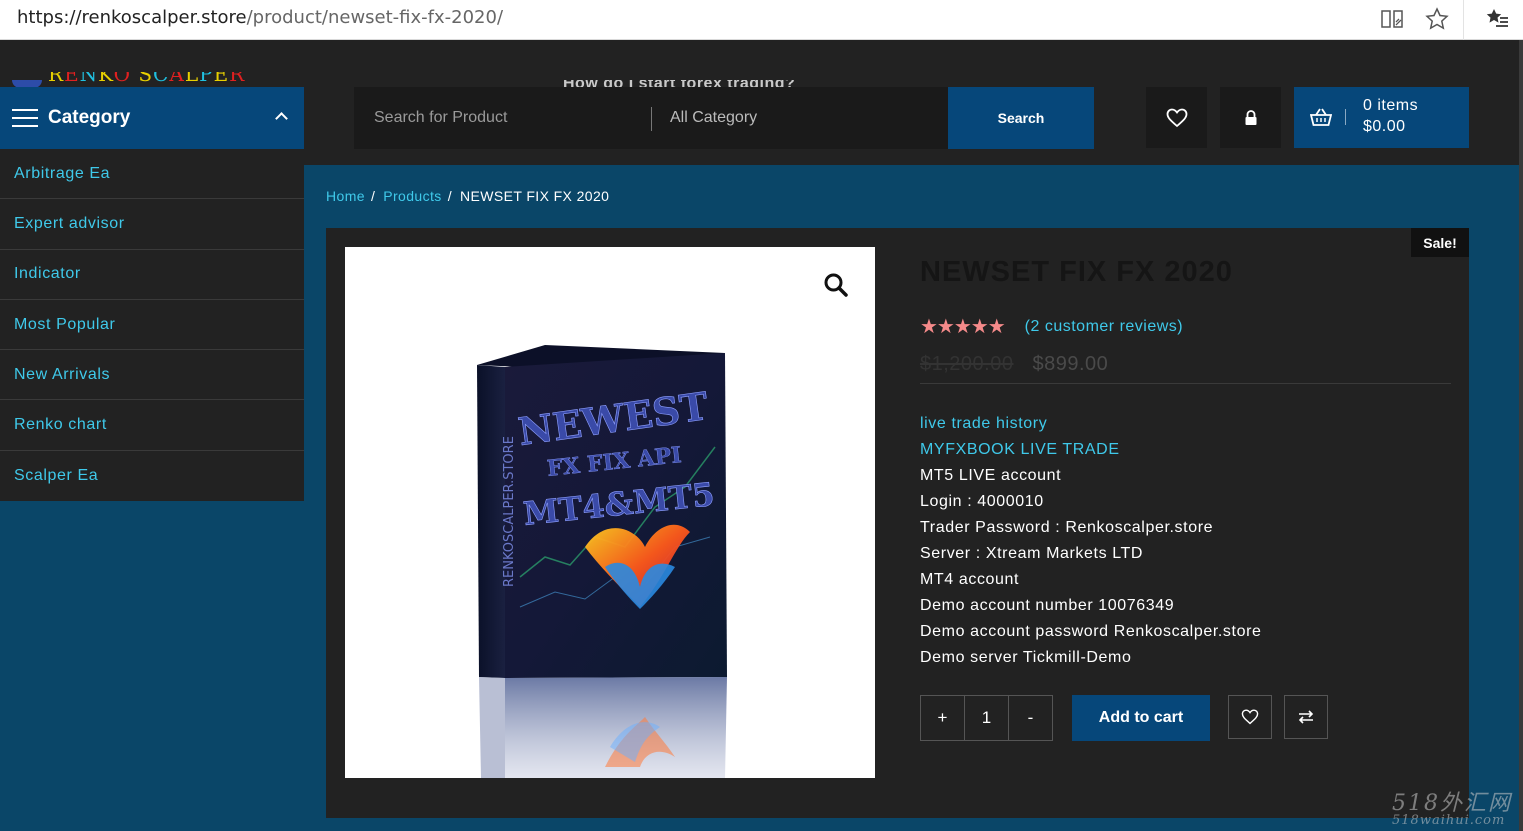  Describe the element at coordinates (1392, 19) in the screenshot. I see `reader-mode-icon` at that location.